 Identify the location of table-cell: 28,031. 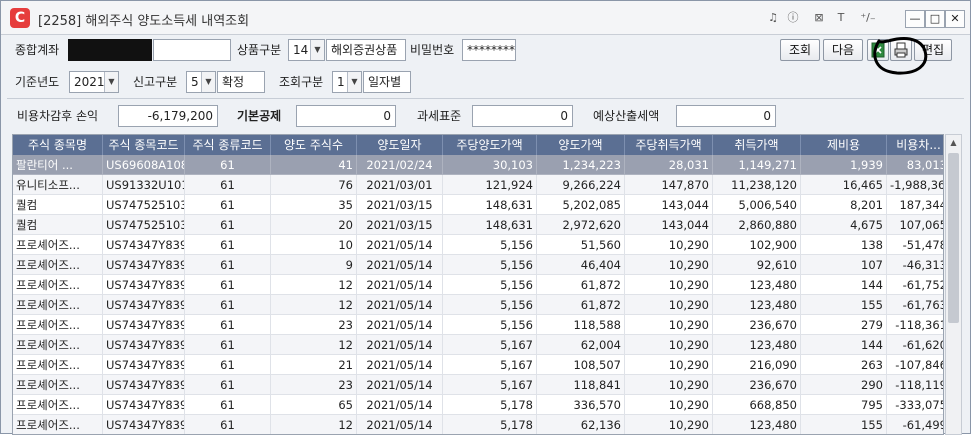
(669, 165).